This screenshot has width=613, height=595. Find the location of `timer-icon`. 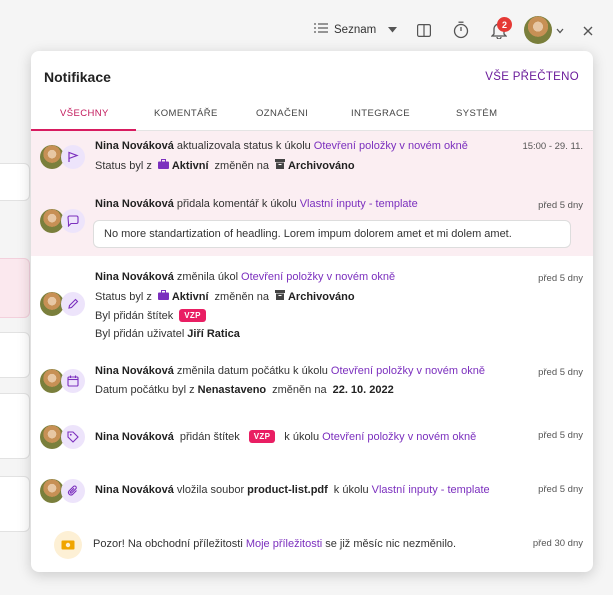

timer-icon is located at coordinates (461, 30).